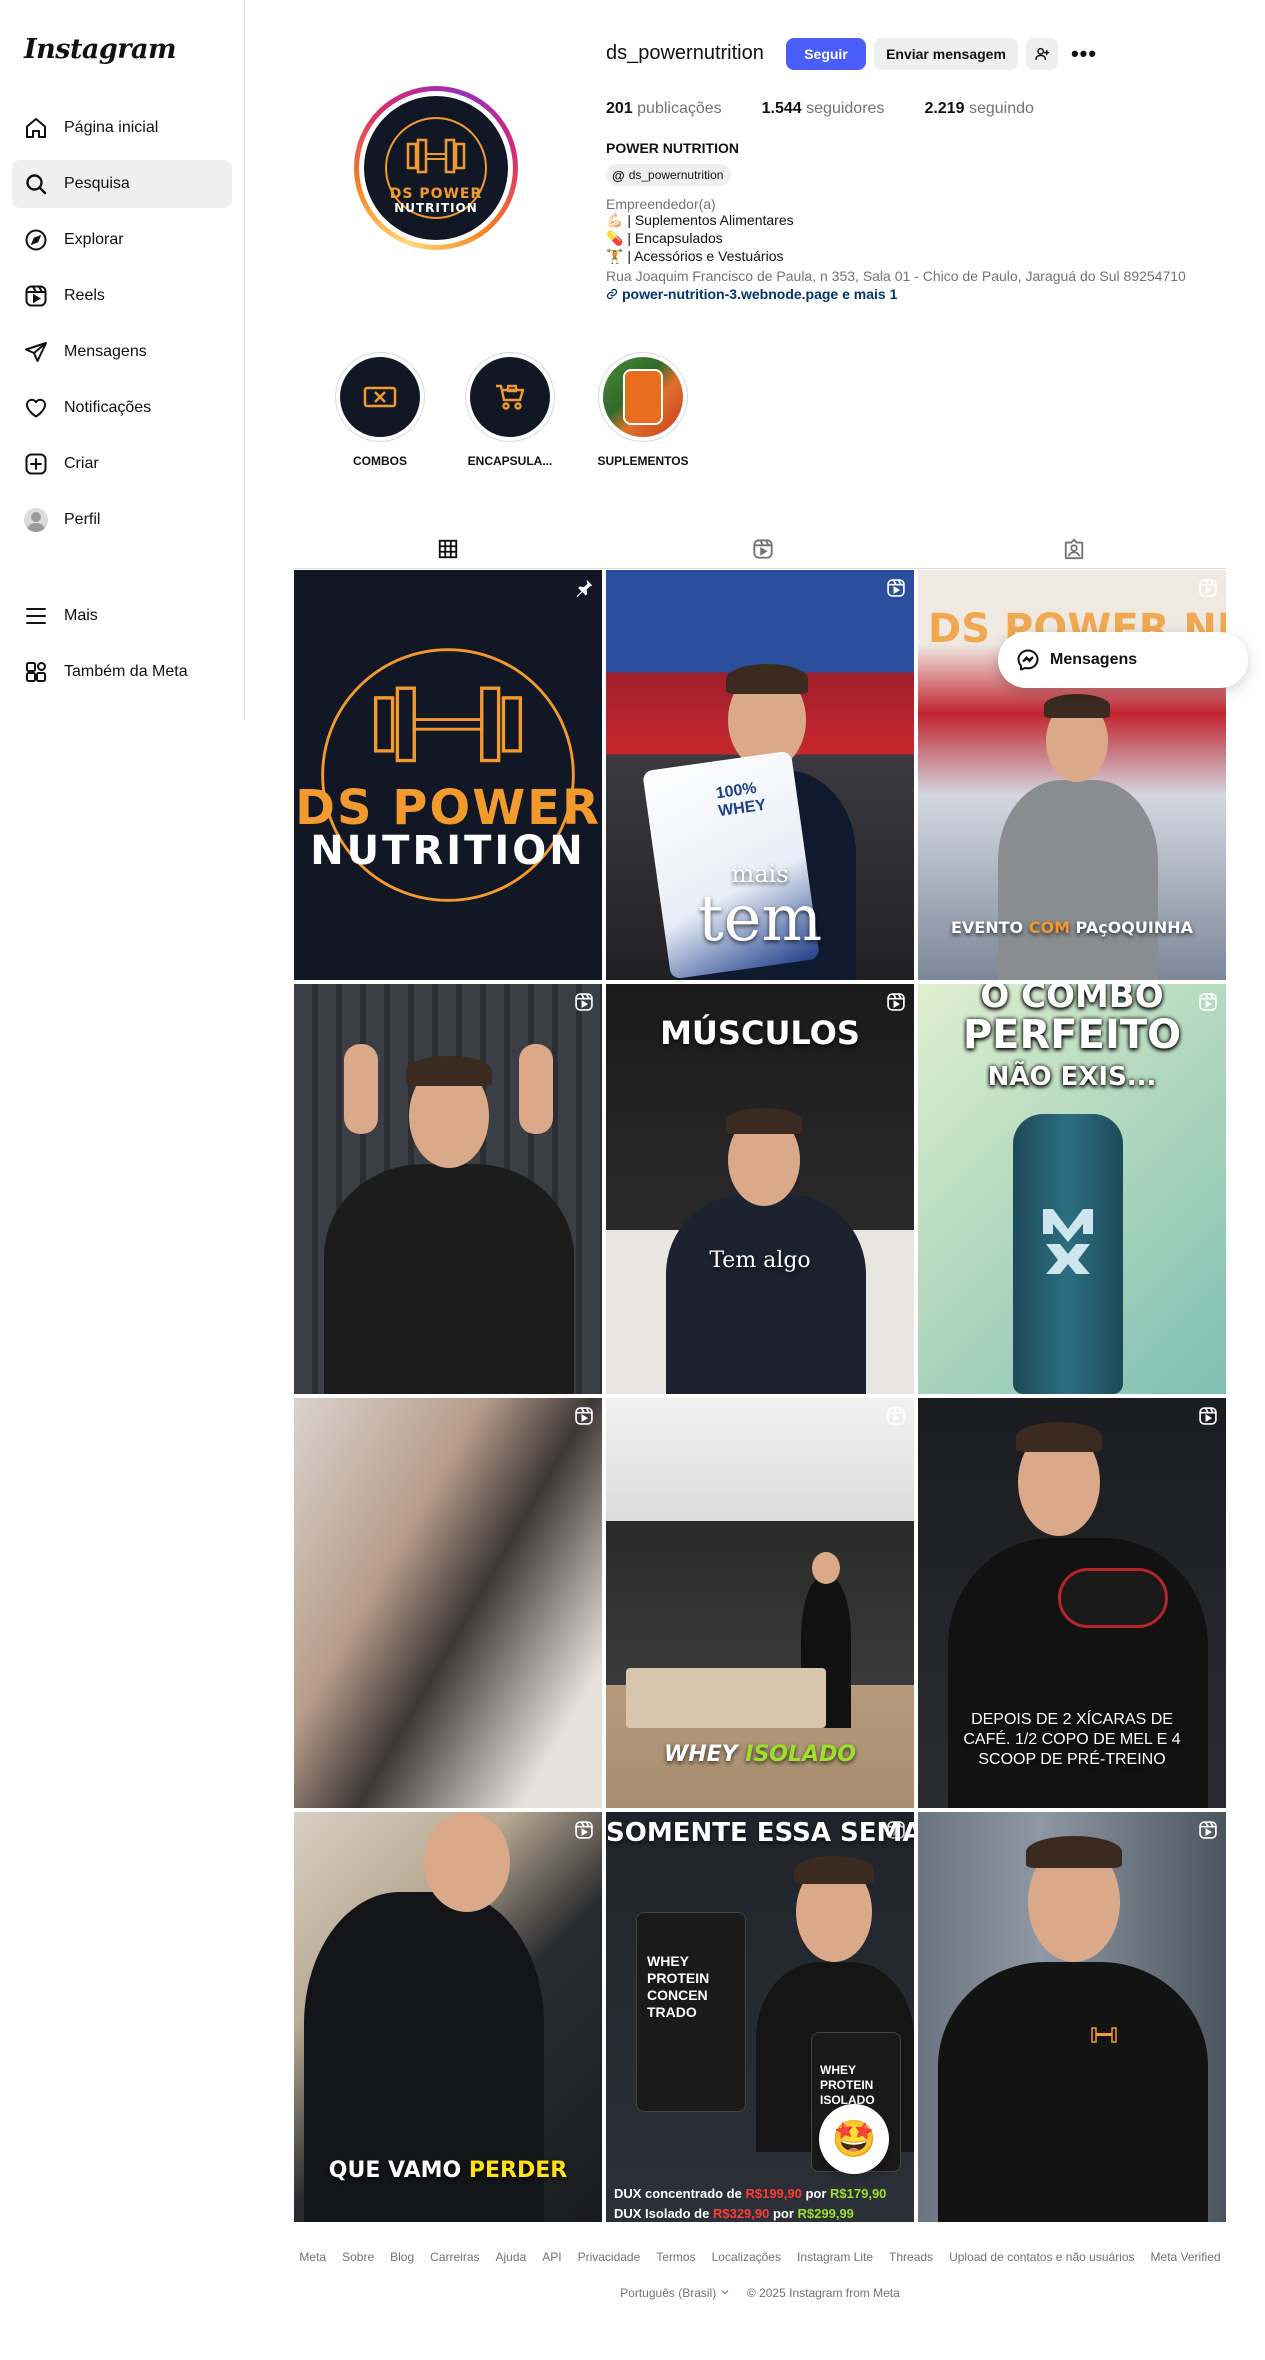  What do you see at coordinates (760, 294) in the screenshot?
I see `profile-link-text: power-nutrition-3.webnode.page e mais 1` at bounding box center [760, 294].